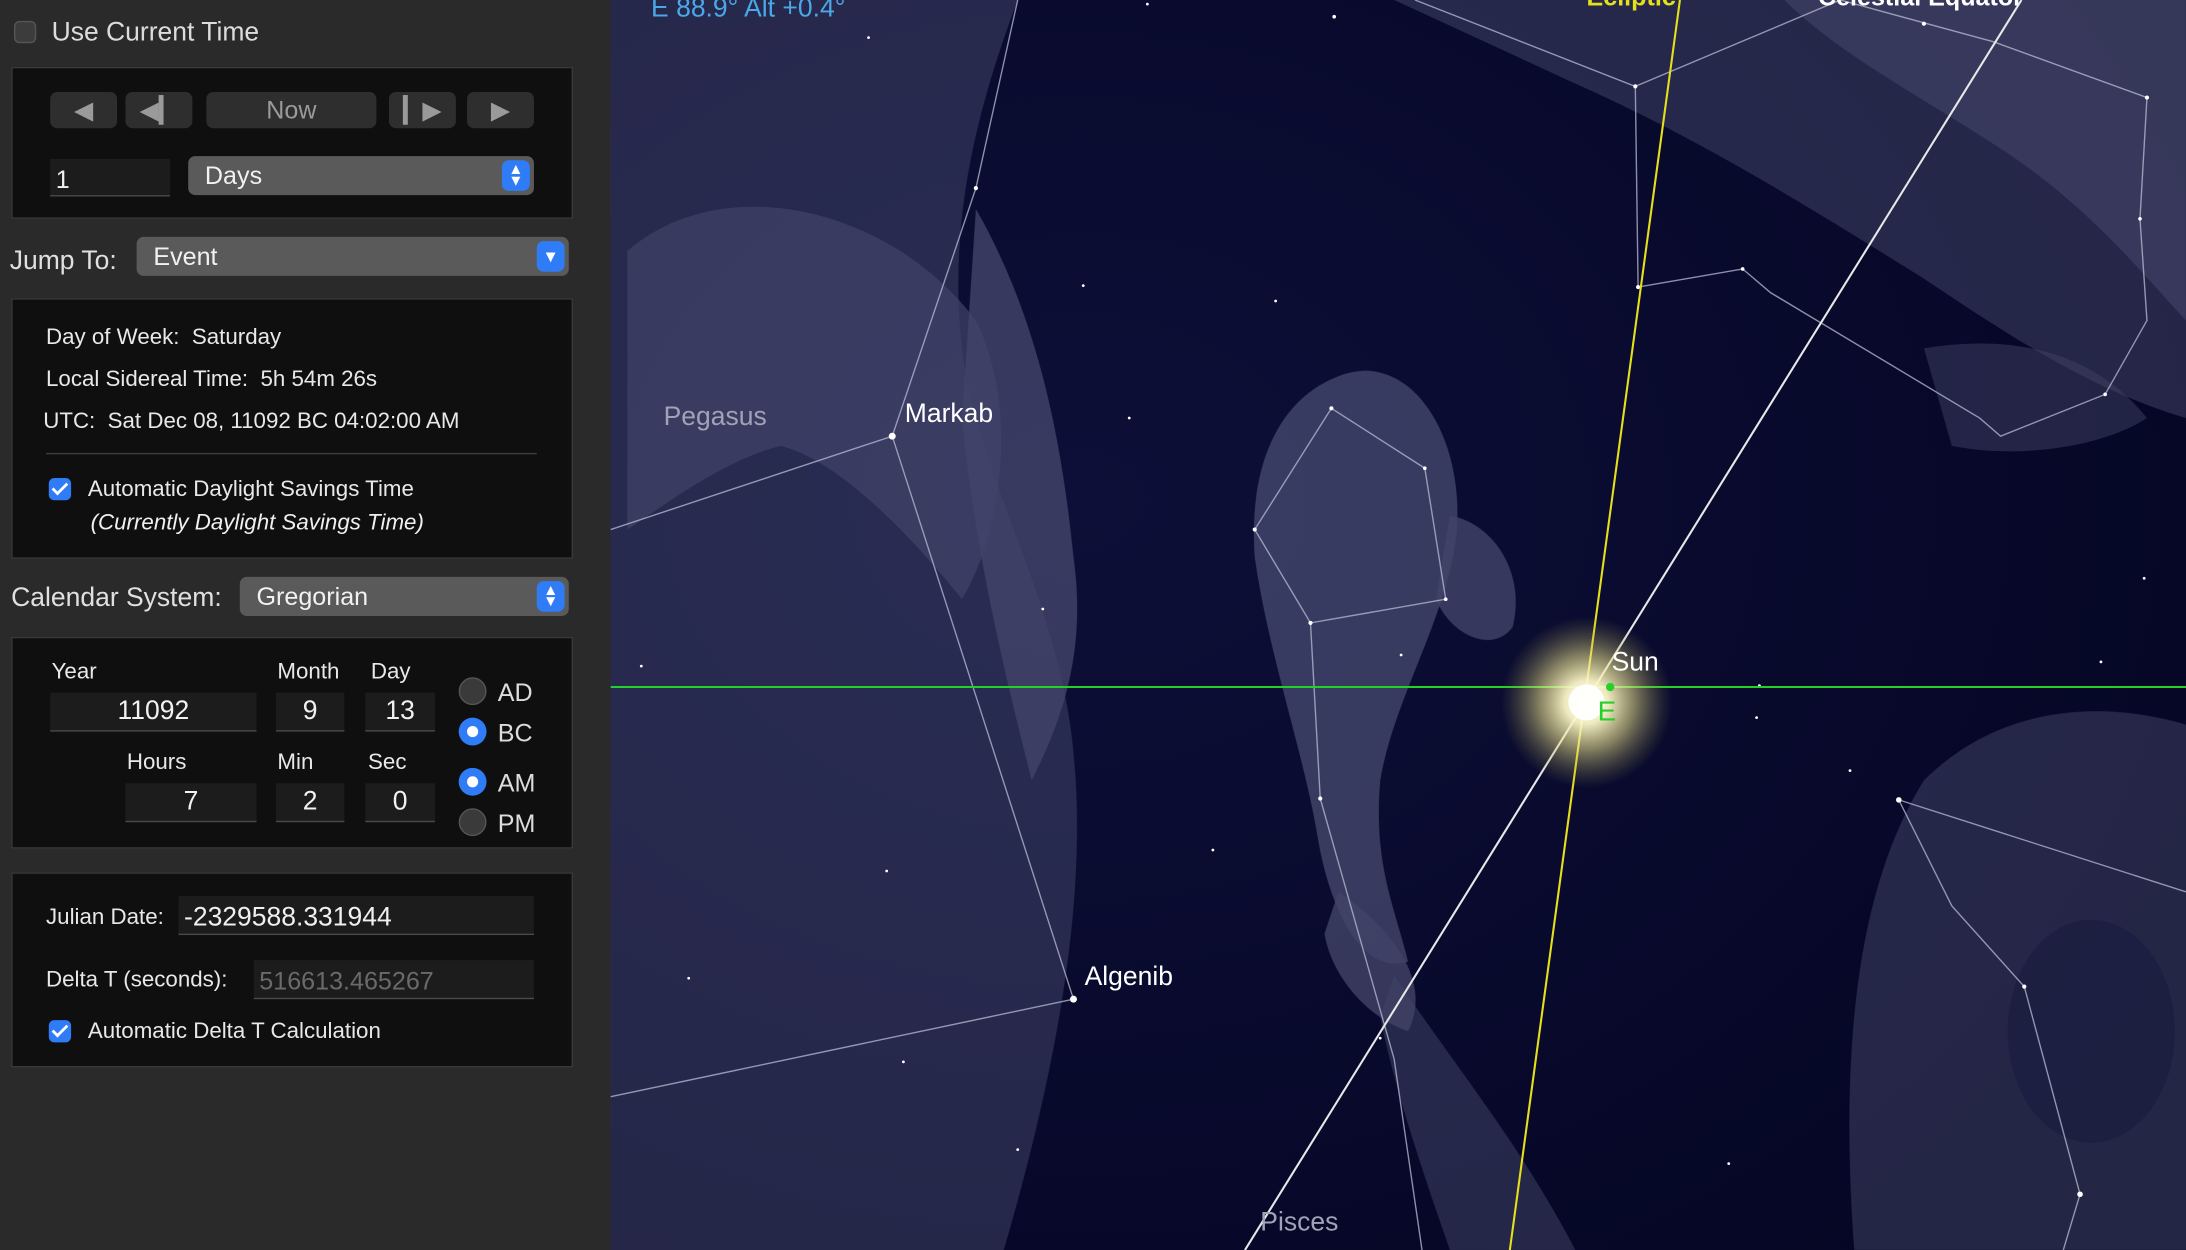 The image size is (2186, 1250). What do you see at coordinates (110, 178) in the screenshot?
I see `step-amount-input: 1` at bounding box center [110, 178].